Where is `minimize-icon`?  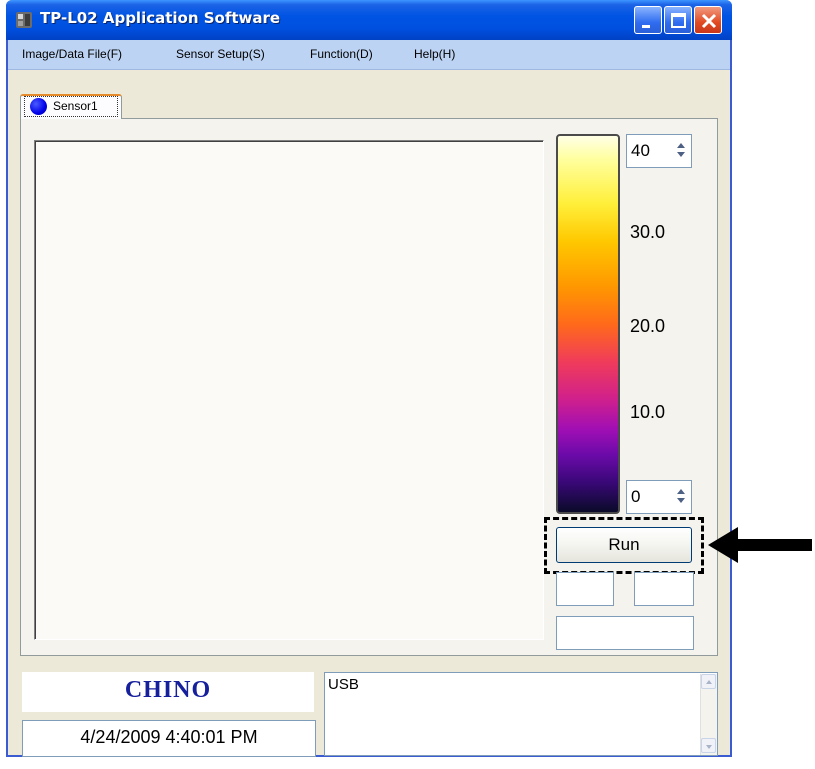 minimize-icon is located at coordinates (646, 26).